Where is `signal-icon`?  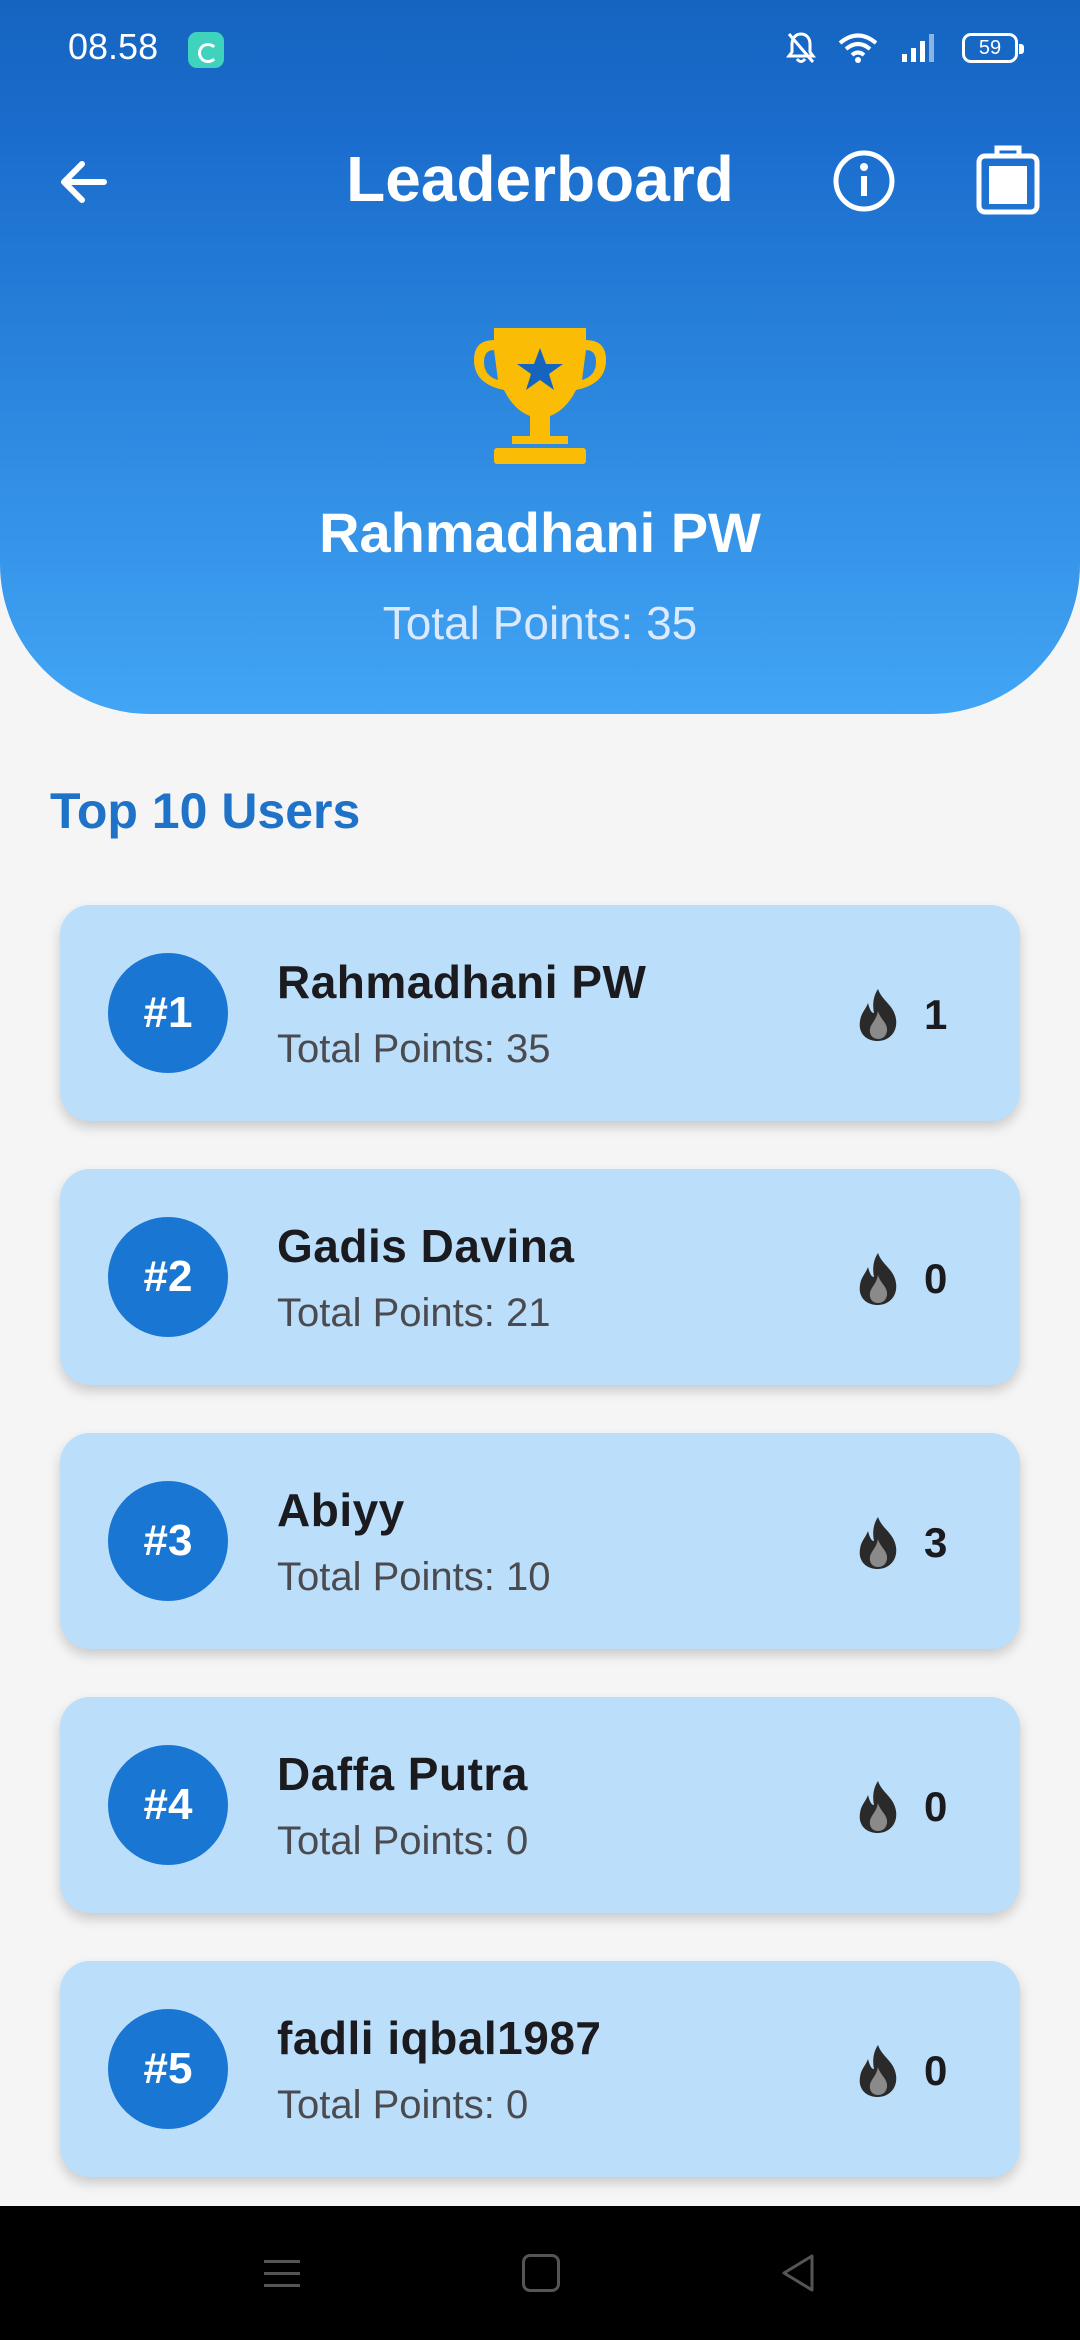 signal-icon is located at coordinates (918, 48).